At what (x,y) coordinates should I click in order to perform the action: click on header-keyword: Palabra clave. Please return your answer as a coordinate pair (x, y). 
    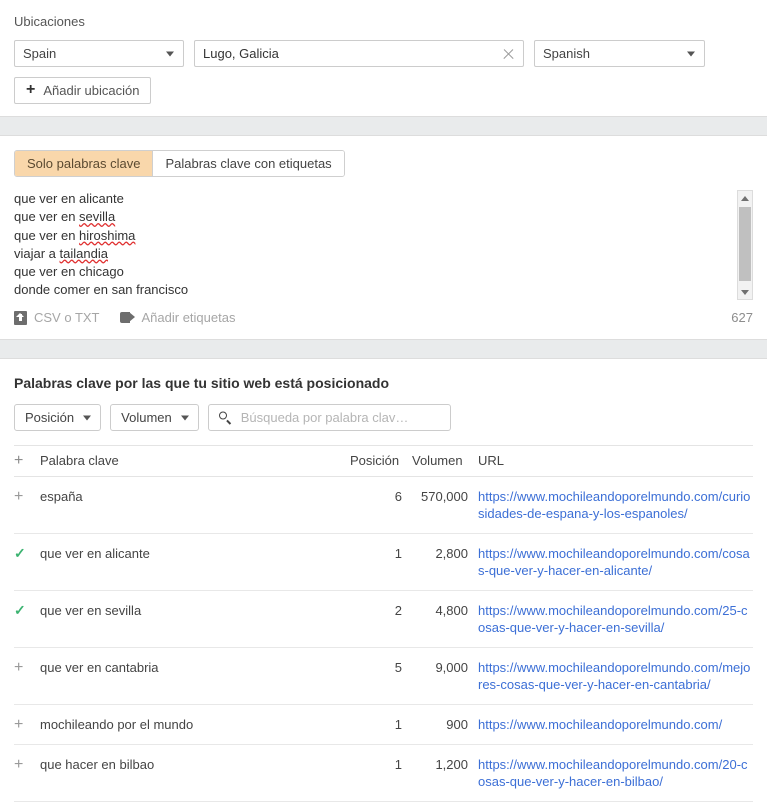
    Looking at the image, I should click on (195, 461).